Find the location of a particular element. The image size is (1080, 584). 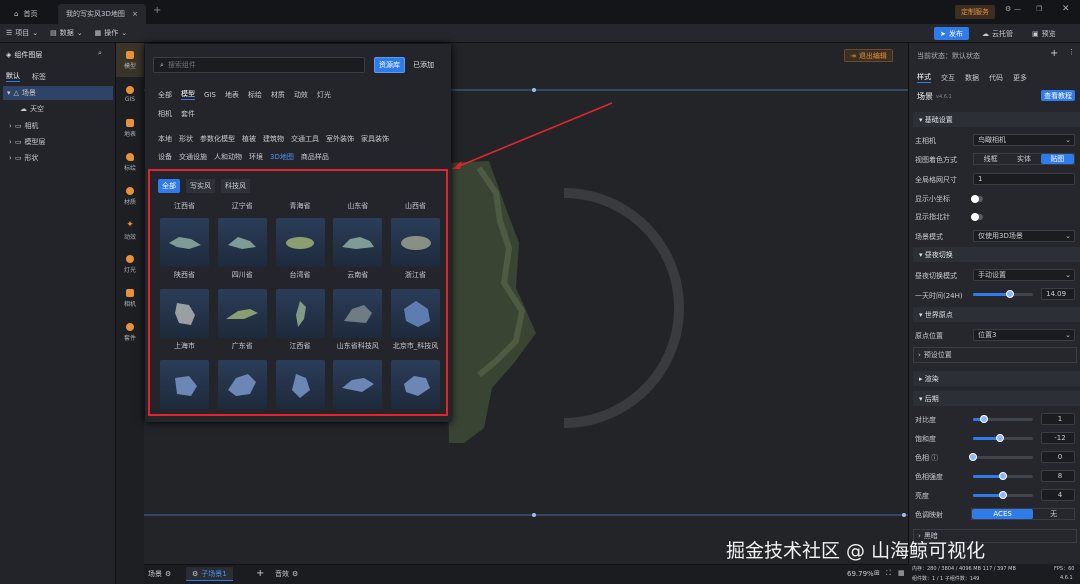

menu-operation: ▦ 操作 ⌄ is located at coordinates (111, 33).